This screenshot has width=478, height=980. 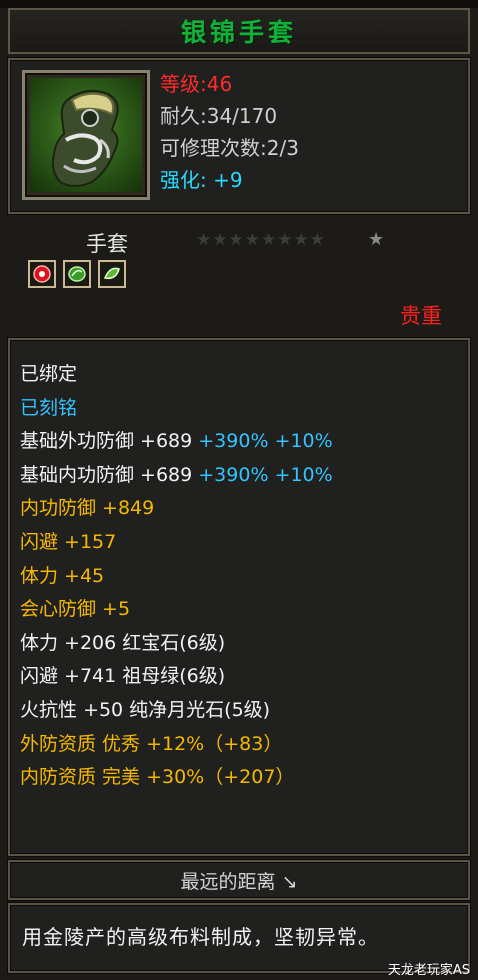 What do you see at coordinates (376, 239) in the screenshot?
I see `star-icon: ★` at bounding box center [376, 239].